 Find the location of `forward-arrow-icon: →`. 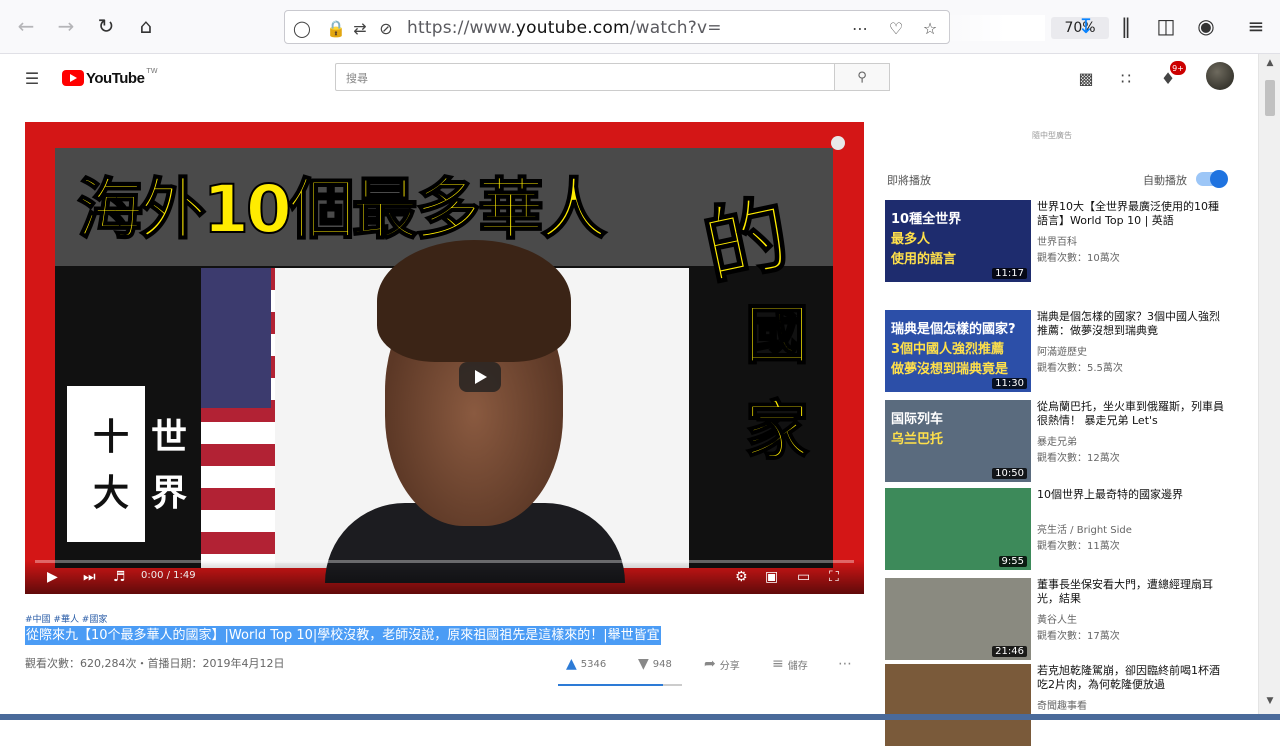

forward-arrow-icon: → is located at coordinates (66, 26).